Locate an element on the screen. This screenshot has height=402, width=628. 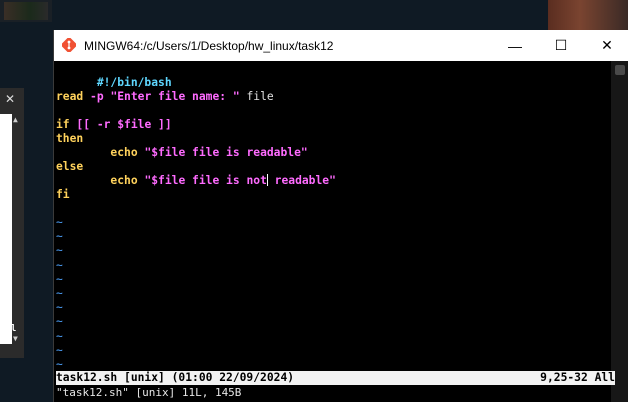
close-button: ✕ is located at coordinates (606, 45).